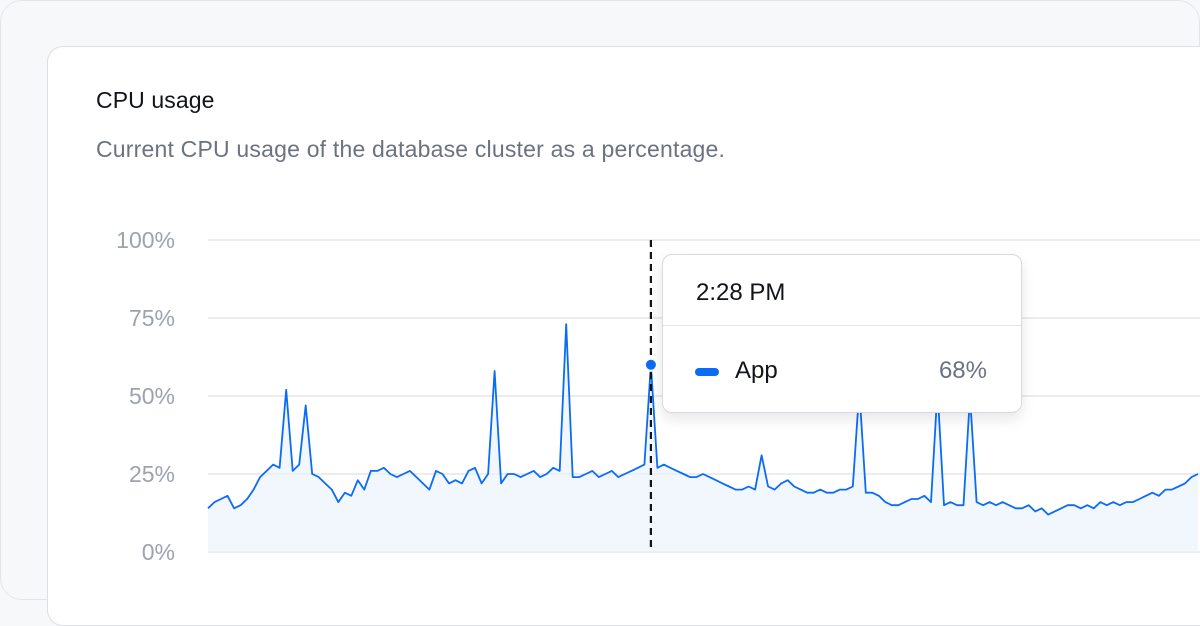  I want to click on tooltip-series-name: App, so click(756, 370).